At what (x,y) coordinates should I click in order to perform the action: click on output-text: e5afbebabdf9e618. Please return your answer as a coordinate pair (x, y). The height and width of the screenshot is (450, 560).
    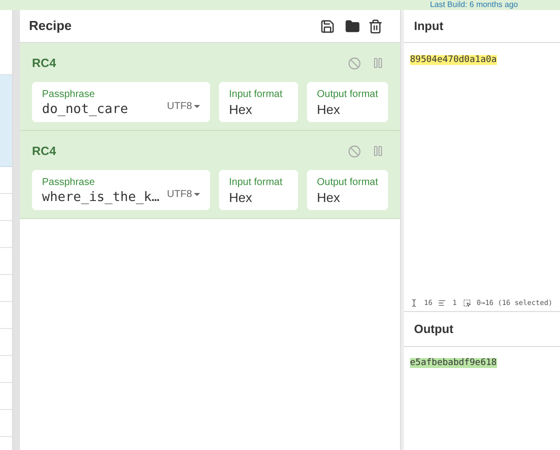
    Looking at the image, I should click on (453, 363).